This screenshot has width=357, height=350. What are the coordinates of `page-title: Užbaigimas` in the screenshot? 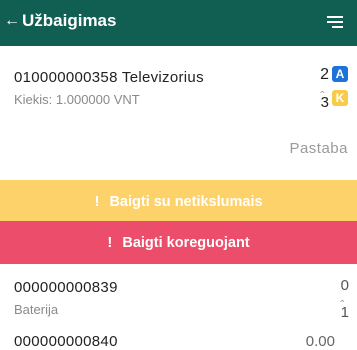 It's located at (69, 20).